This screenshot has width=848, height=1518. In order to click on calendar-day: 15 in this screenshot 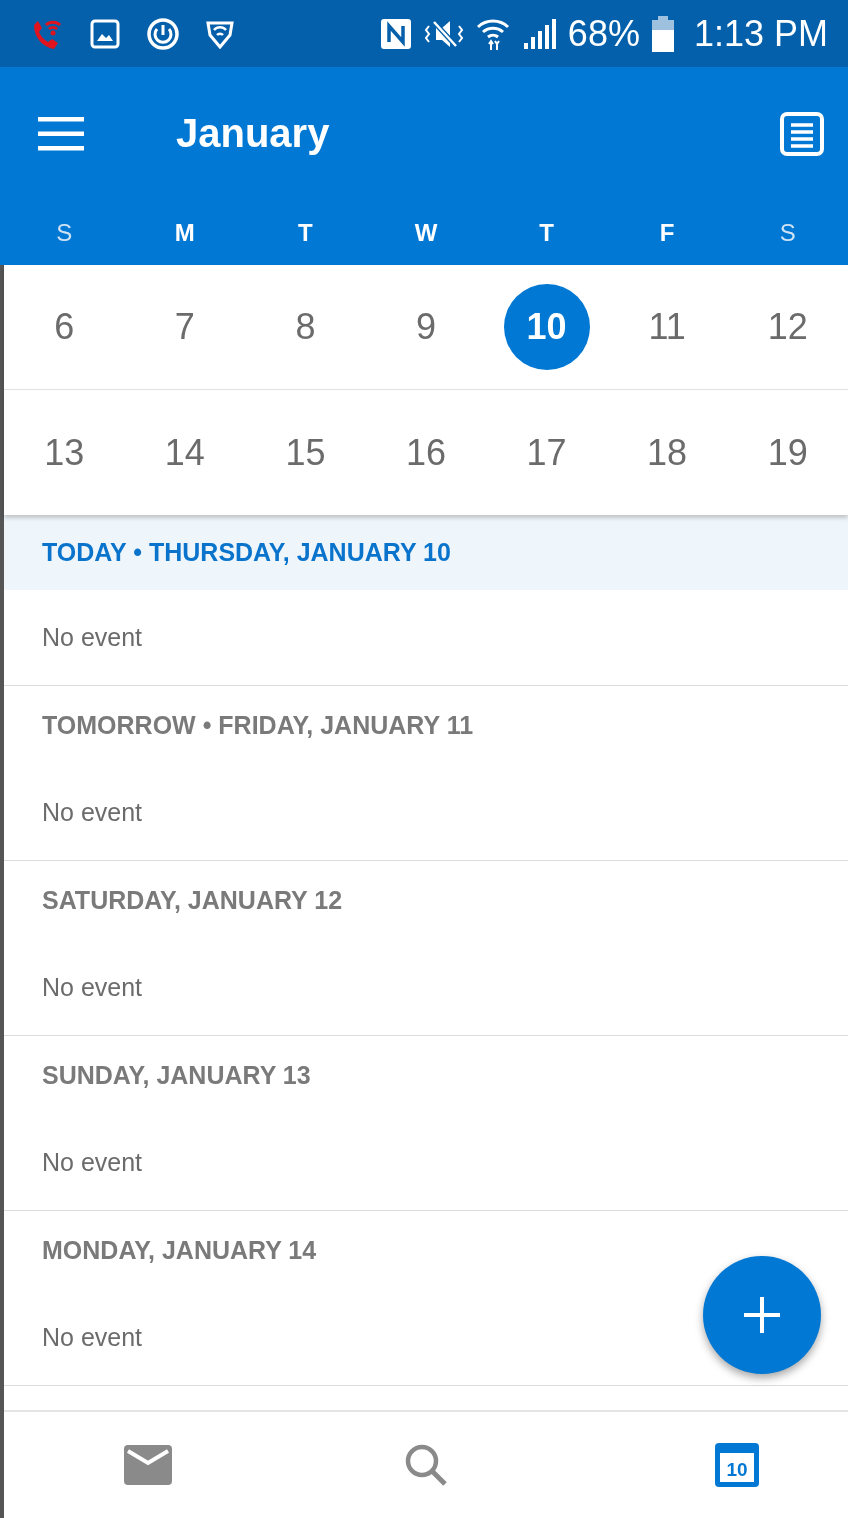, I will do `click(305, 452)`.